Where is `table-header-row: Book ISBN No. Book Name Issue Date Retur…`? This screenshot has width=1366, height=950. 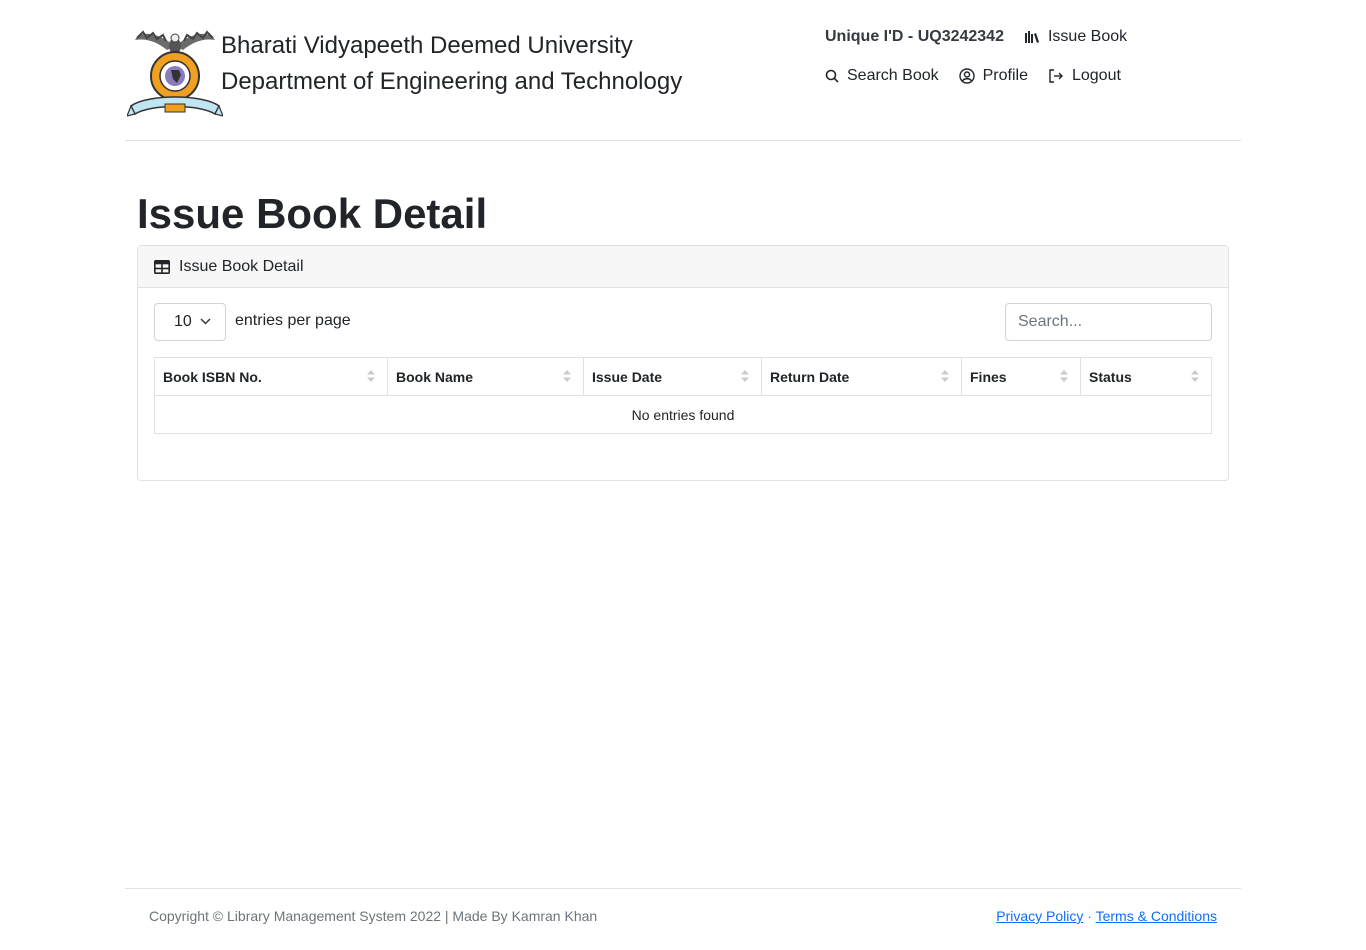 table-header-row: Book ISBN No. Book Name Issue Date Retur… is located at coordinates (683, 376).